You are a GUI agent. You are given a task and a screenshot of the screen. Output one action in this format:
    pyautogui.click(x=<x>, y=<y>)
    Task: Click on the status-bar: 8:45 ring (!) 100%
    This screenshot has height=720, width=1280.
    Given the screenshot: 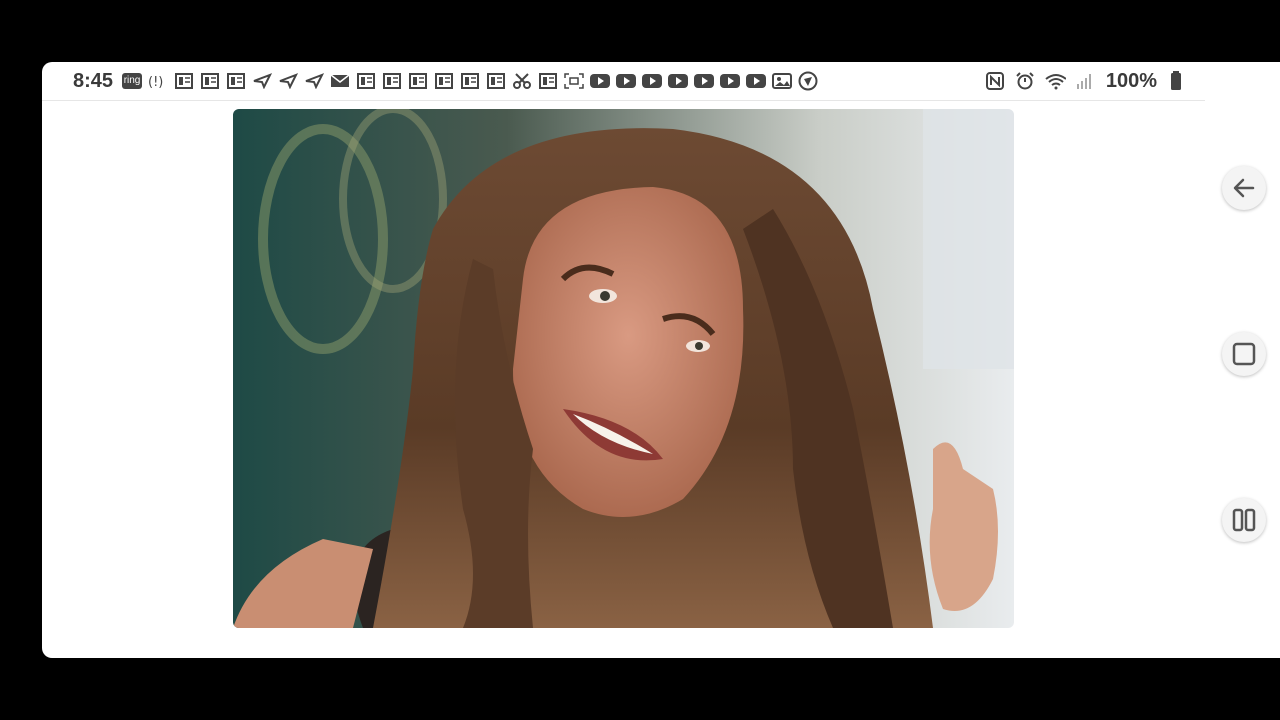 What is the action you would take?
    pyautogui.click(x=623, y=81)
    